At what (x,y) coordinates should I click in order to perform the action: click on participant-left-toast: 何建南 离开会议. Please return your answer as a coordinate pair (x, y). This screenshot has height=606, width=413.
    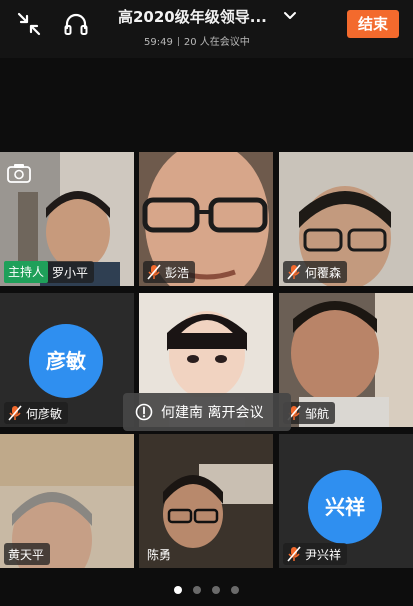
    Looking at the image, I should click on (207, 412).